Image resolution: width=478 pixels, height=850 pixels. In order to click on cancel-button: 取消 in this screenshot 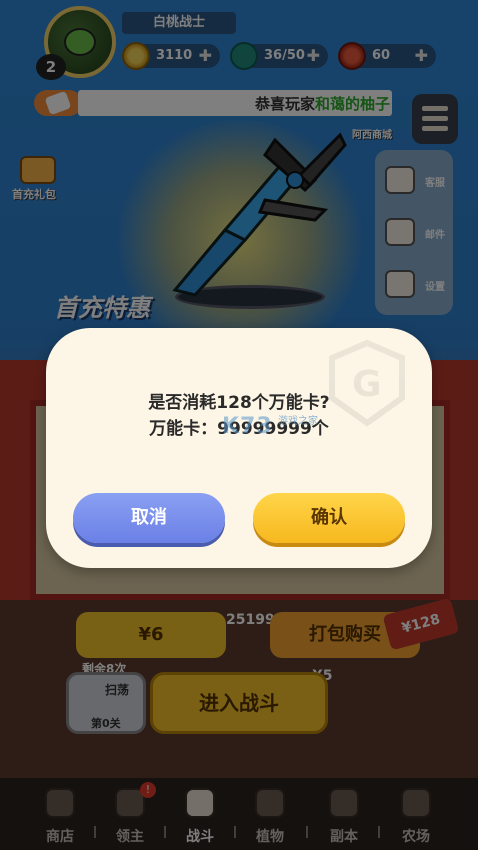, I will do `click(149, 518)`.